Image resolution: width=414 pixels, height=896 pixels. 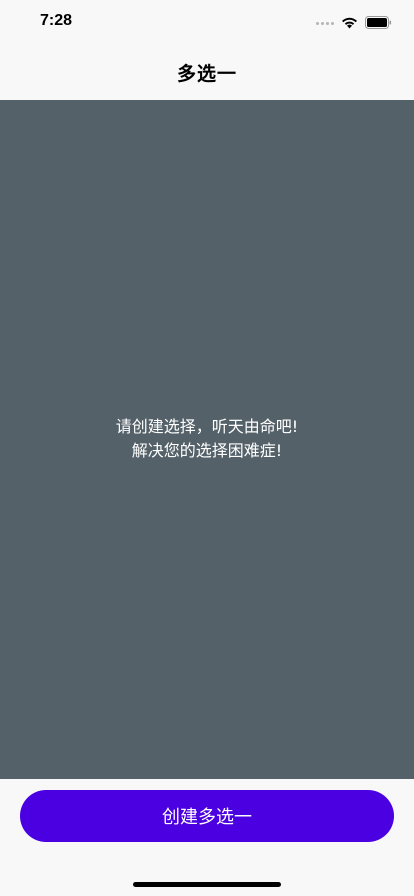 What do you see at coordinates (325, 23) in the screenshot?
I see `signal-icon` at bounding box center [325, 23].